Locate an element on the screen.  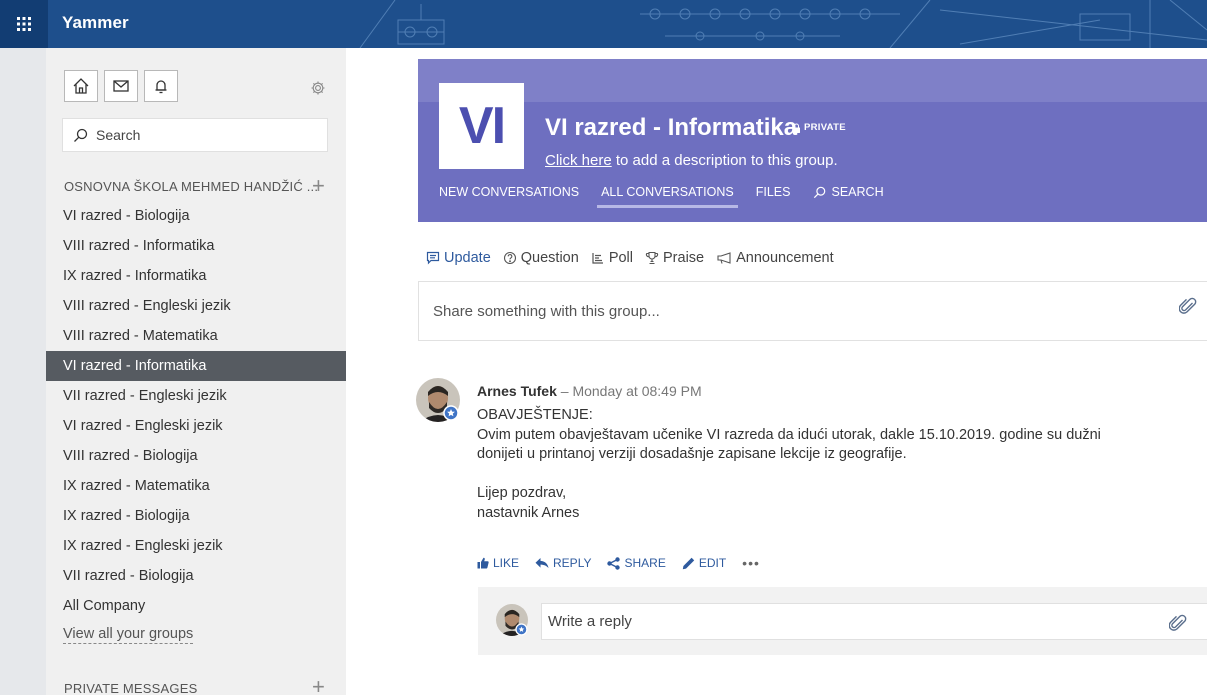
sidebar-group-item: All Company is located at coordinates (196, 606).